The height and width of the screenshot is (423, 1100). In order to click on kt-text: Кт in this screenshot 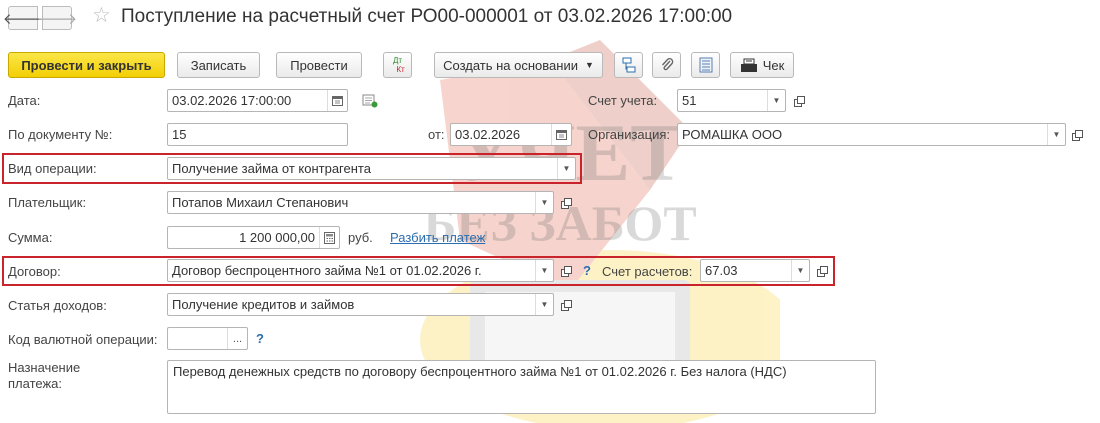, I will do `click(400, 69)`.